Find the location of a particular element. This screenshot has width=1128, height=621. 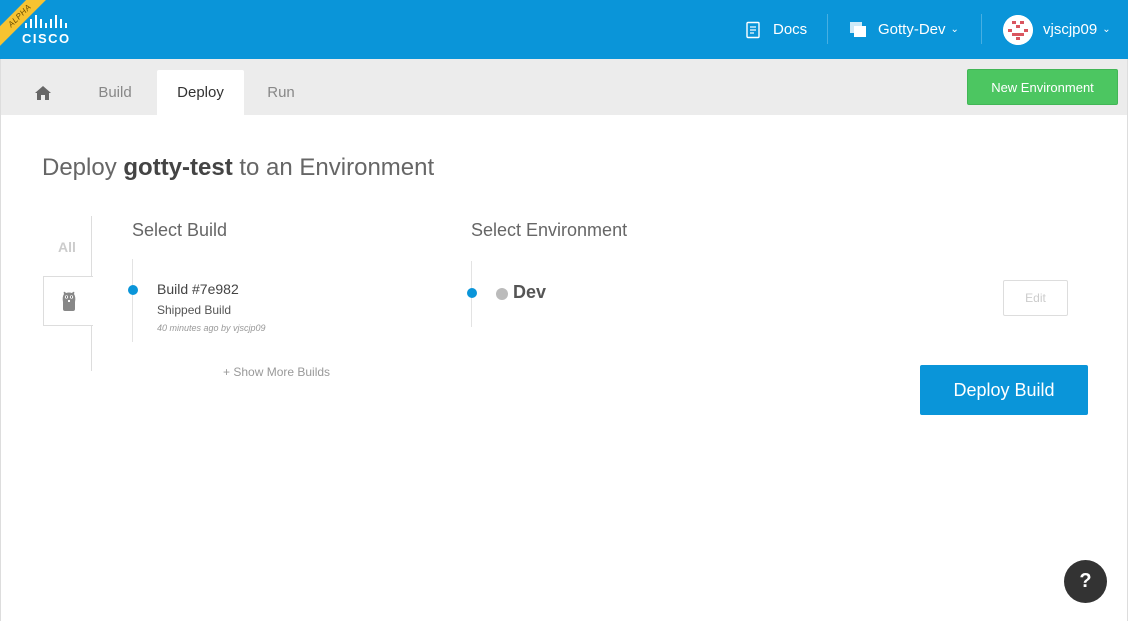

show-more-builds-link: + Show More Builds is located at coordinates (276, 372).